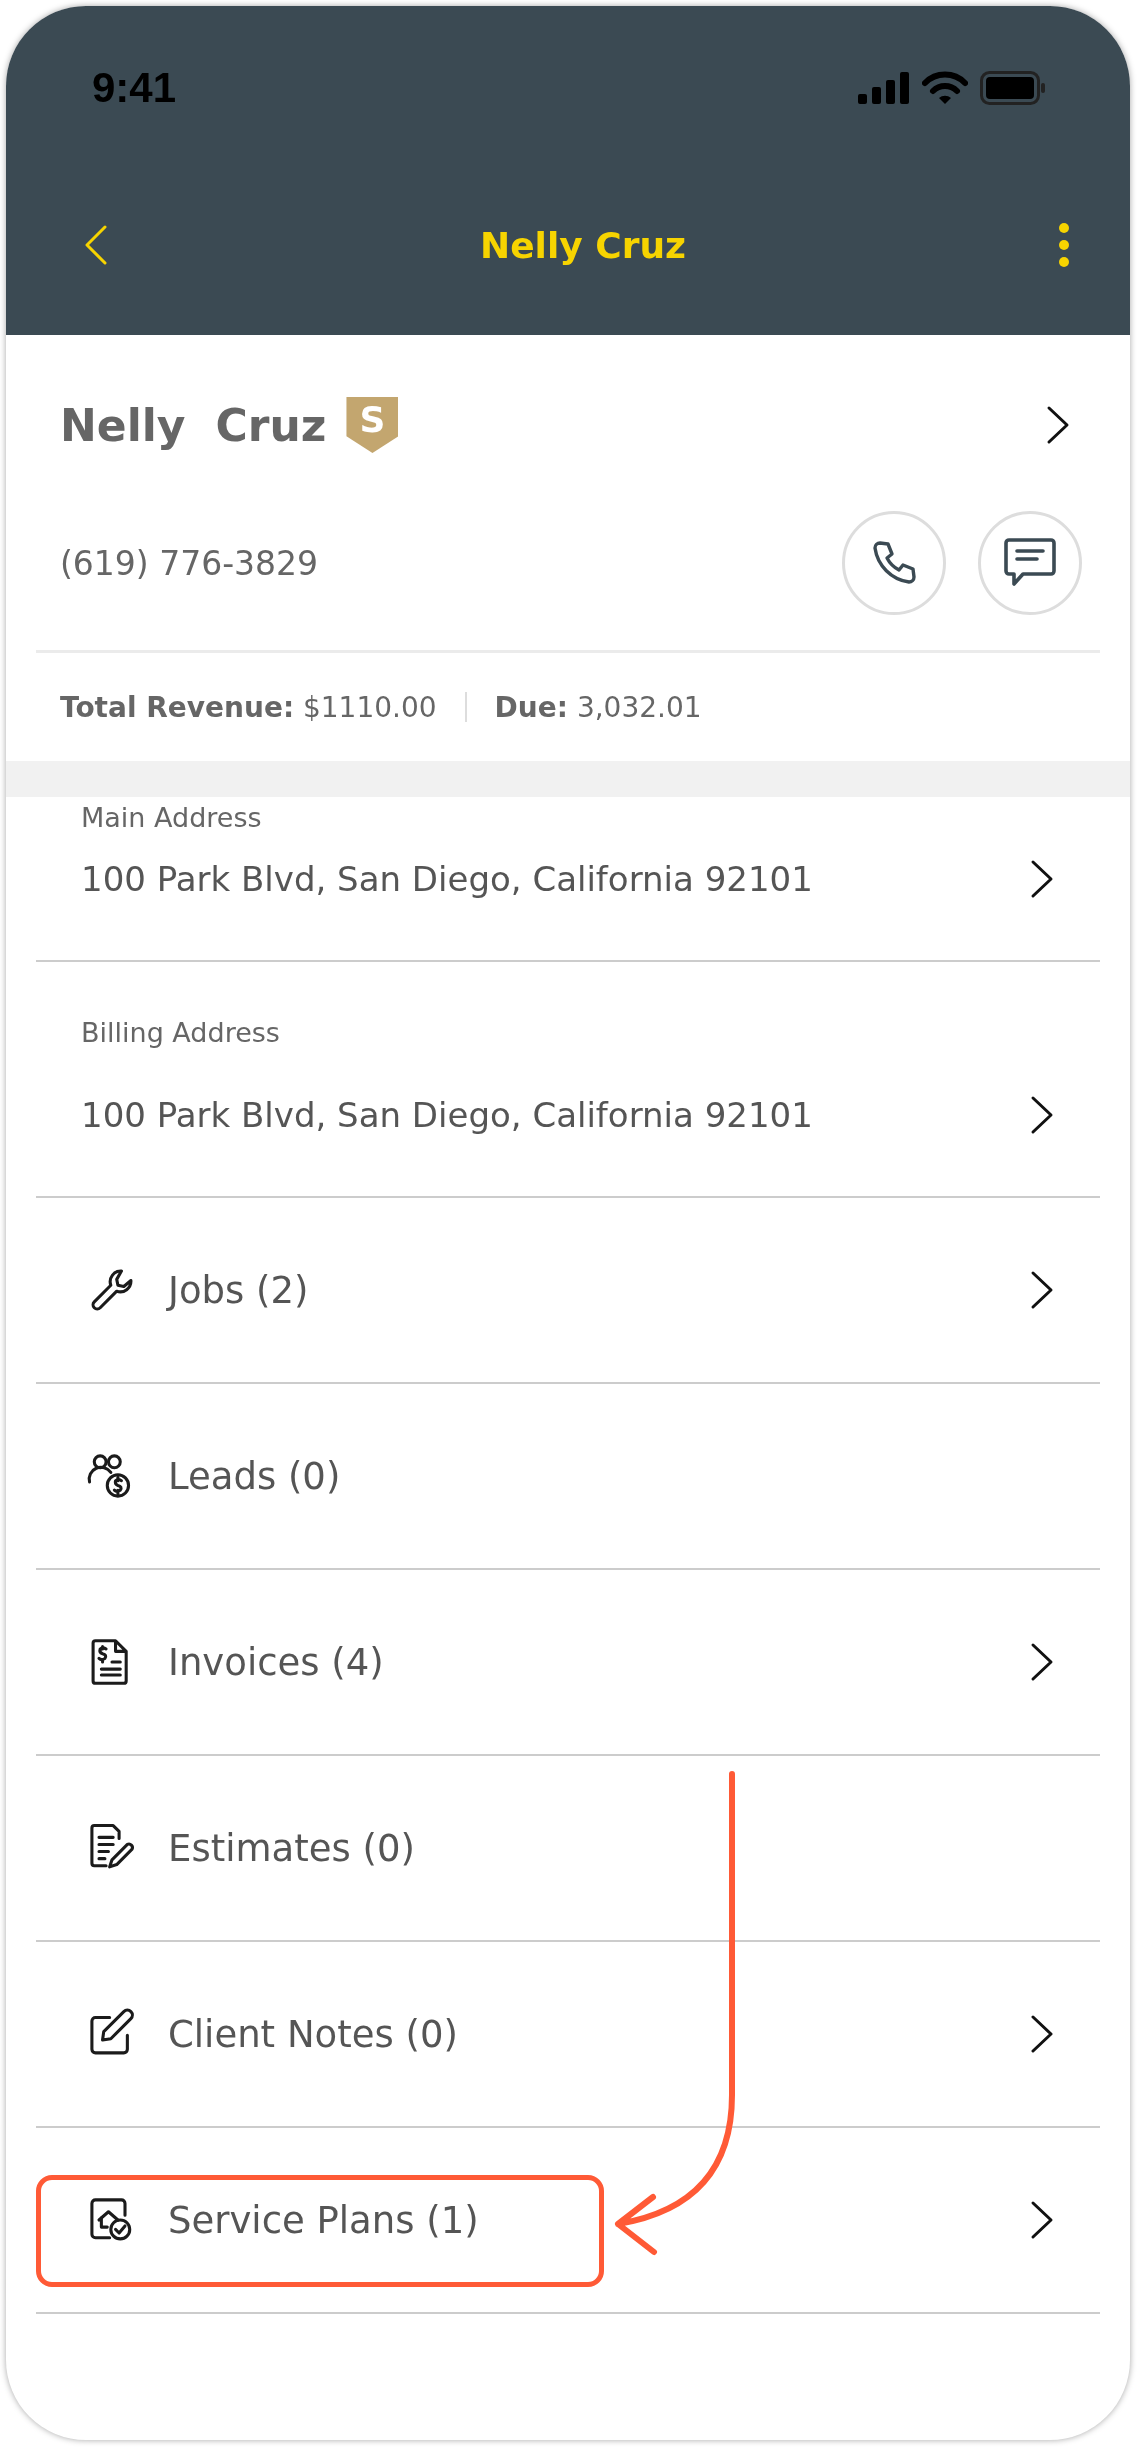 The width and height of the screenshot is (1145, 2456). Describe the element at coordinates (172, 818) in the screenshot. I see `address-label: Main Address` at that location.